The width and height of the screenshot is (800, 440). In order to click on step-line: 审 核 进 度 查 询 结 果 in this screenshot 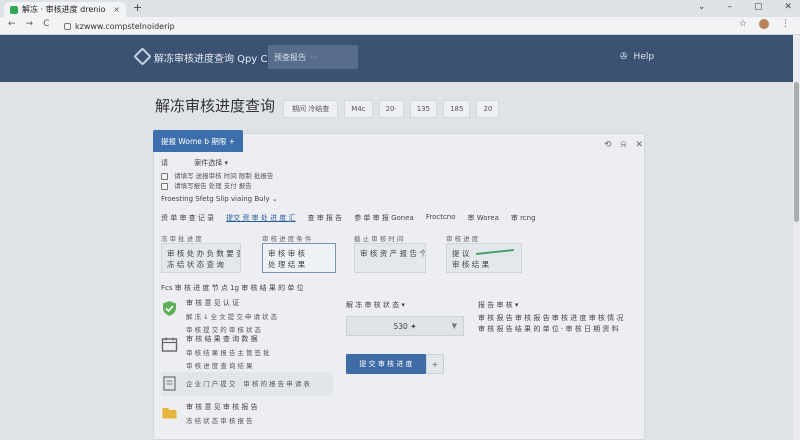, I will do `click(219, 366)`.